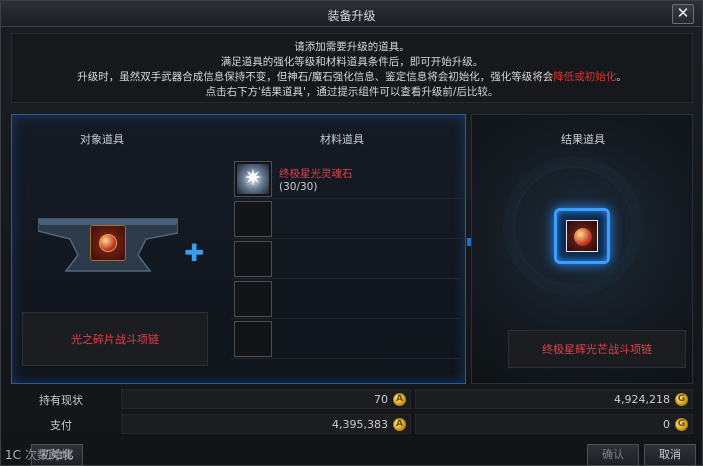 The image size is (703, 466). Describe the element at coordinates (360, 424) in the screenshot. I see `payment-stones-value: 4,395,383` at that location.